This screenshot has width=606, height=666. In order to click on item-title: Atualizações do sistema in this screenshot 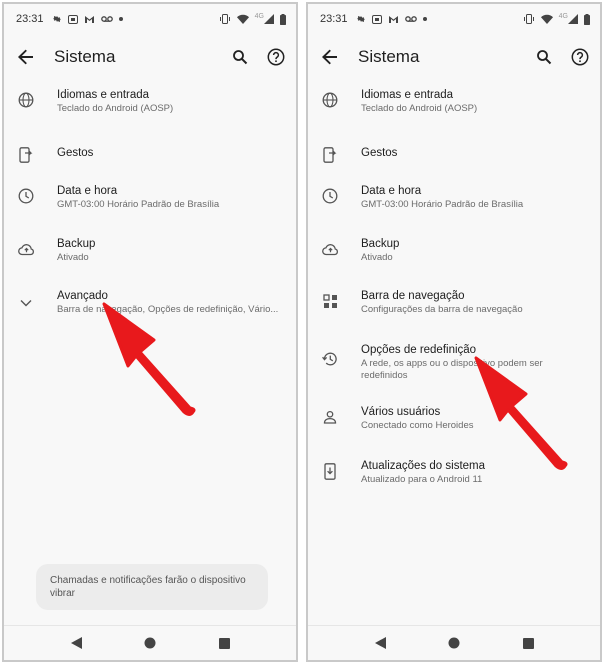, I will do `click(423, 466)`.